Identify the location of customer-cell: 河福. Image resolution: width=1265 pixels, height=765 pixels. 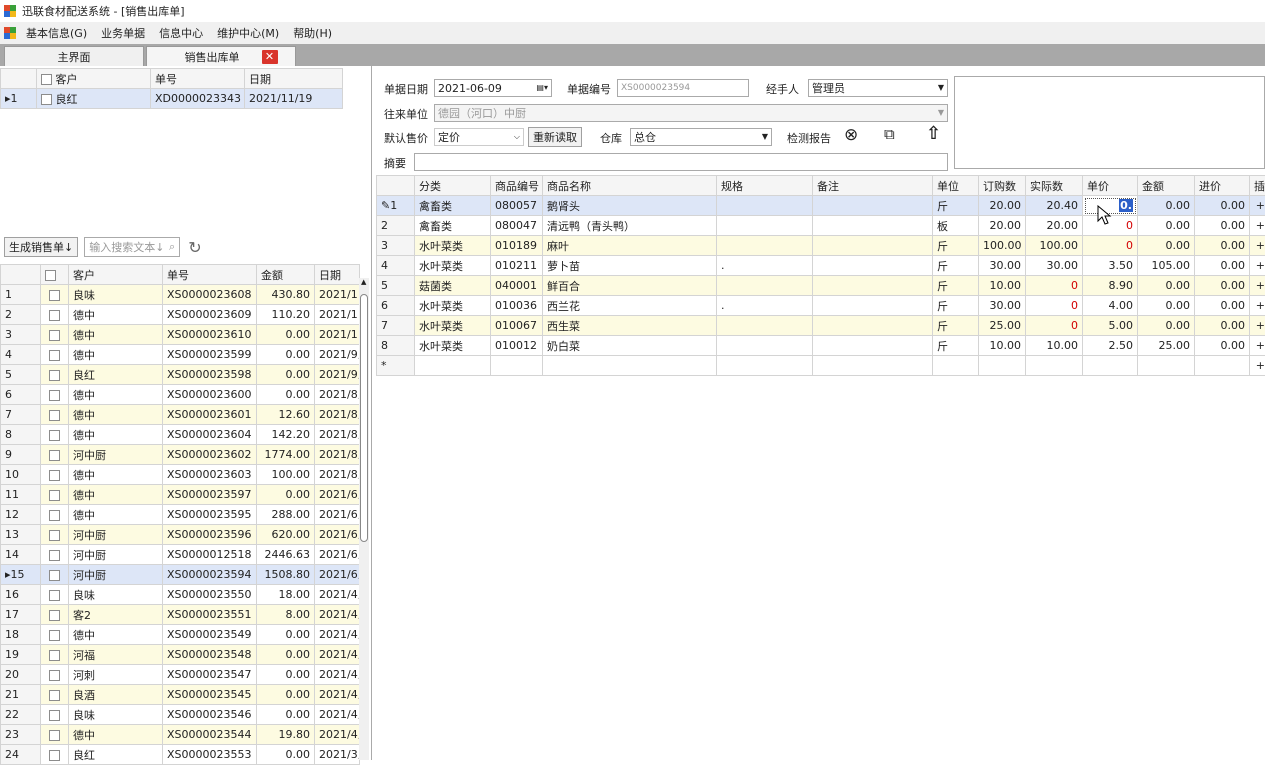
(116, 655).